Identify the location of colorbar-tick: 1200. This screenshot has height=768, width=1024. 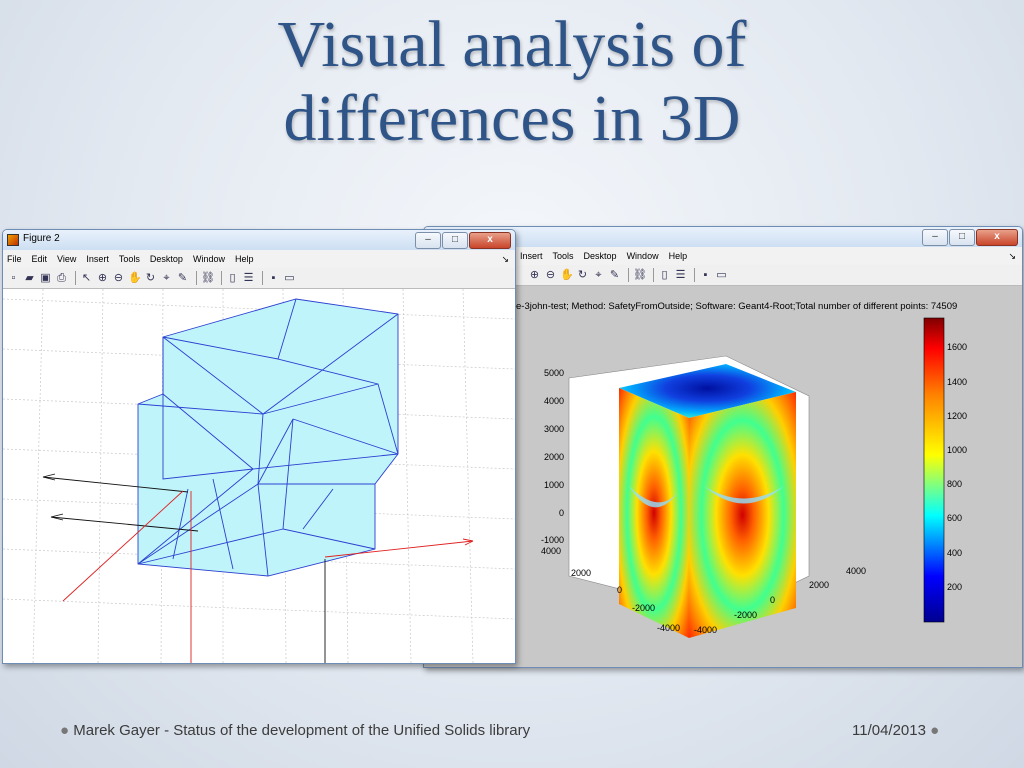
(957, 416).